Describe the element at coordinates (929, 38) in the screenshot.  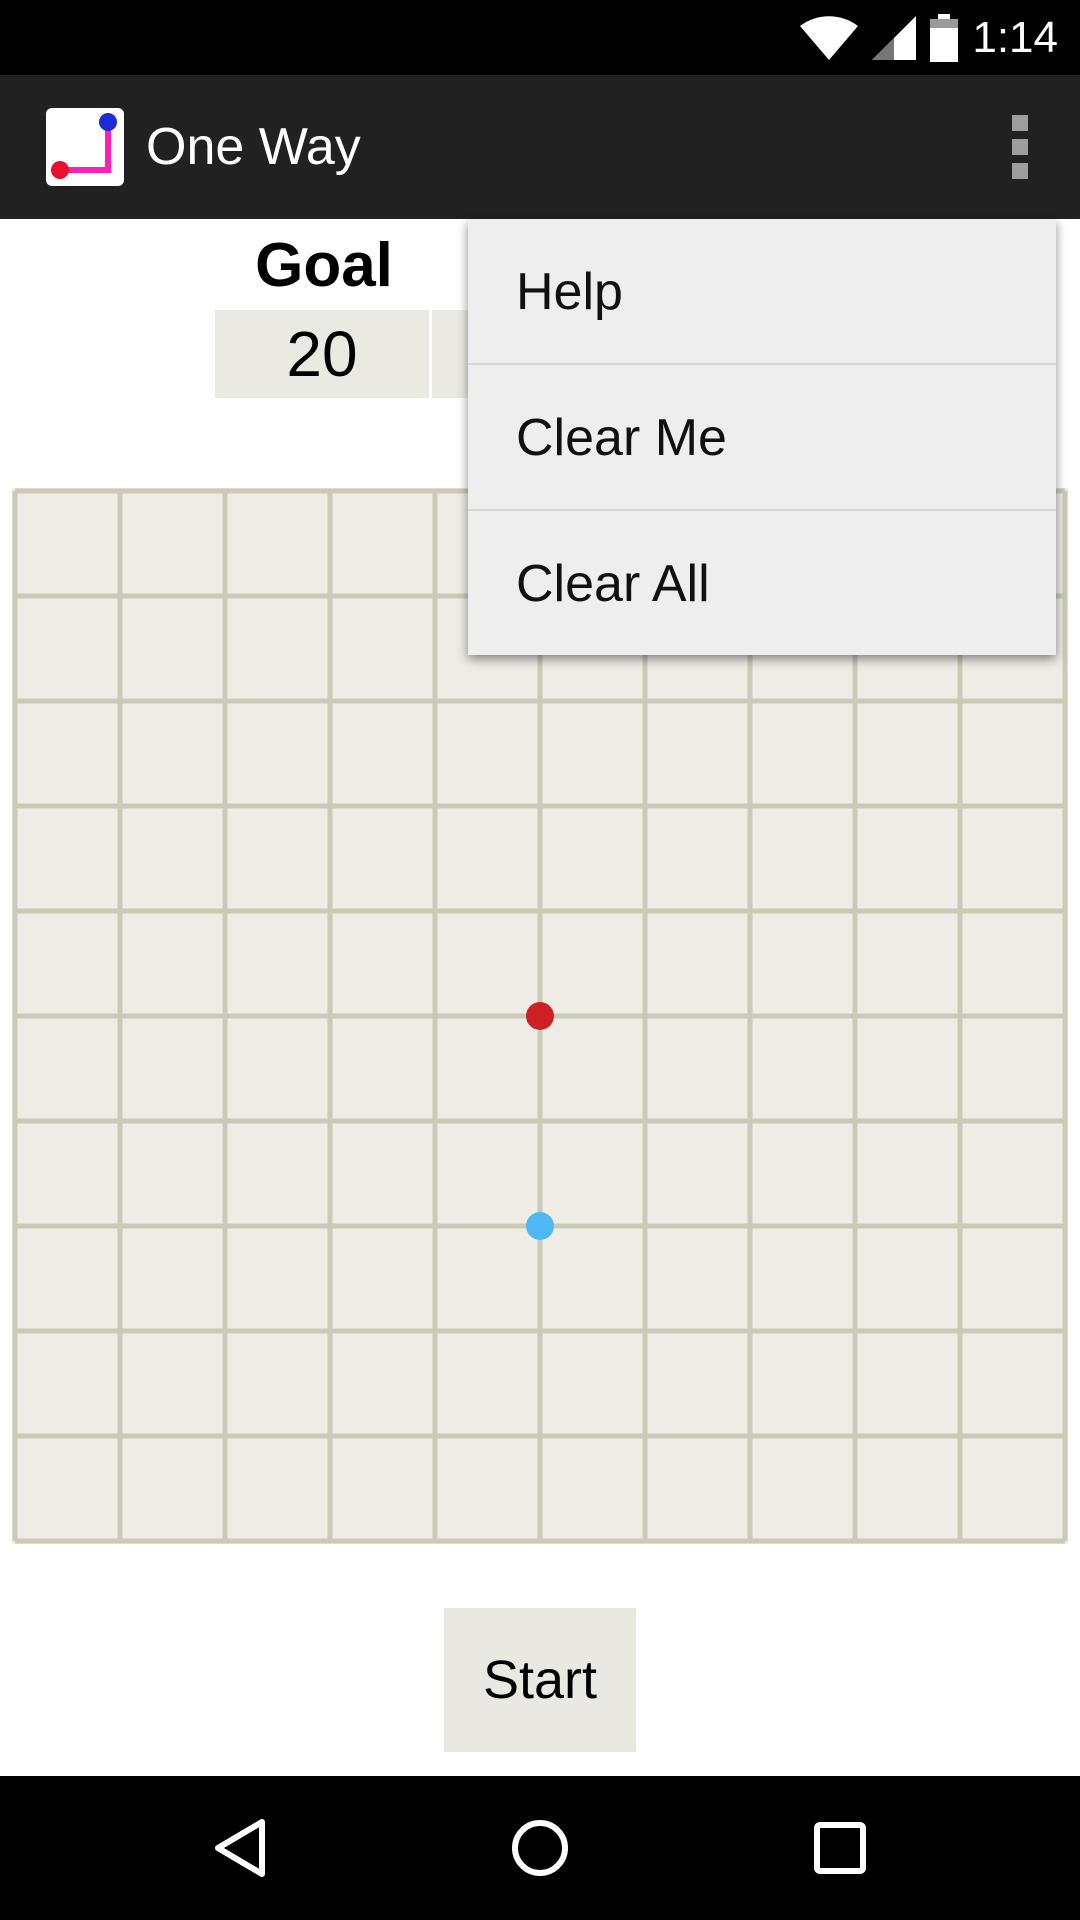
I see `status-icons: 1:14` at that location.